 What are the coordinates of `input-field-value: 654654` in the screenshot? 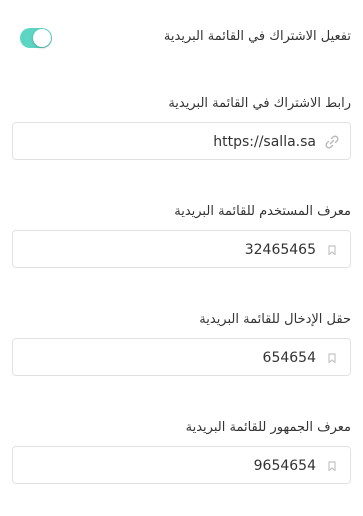 It's located at (289, 358).